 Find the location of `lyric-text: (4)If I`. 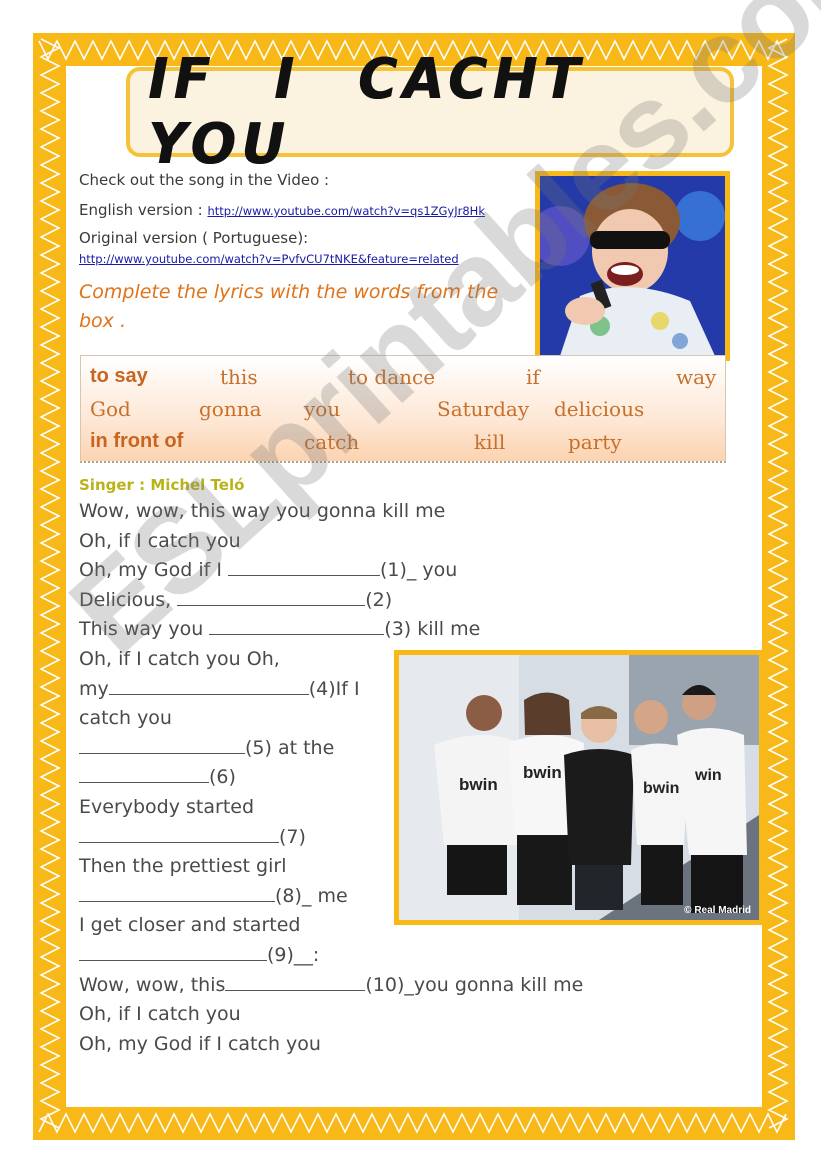

lyric-text: (4)If I is located at coordinates (334, 688).